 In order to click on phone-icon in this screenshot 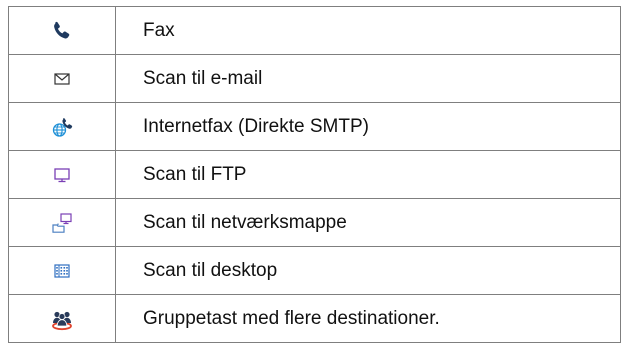, I will do `click(62, 31)`.